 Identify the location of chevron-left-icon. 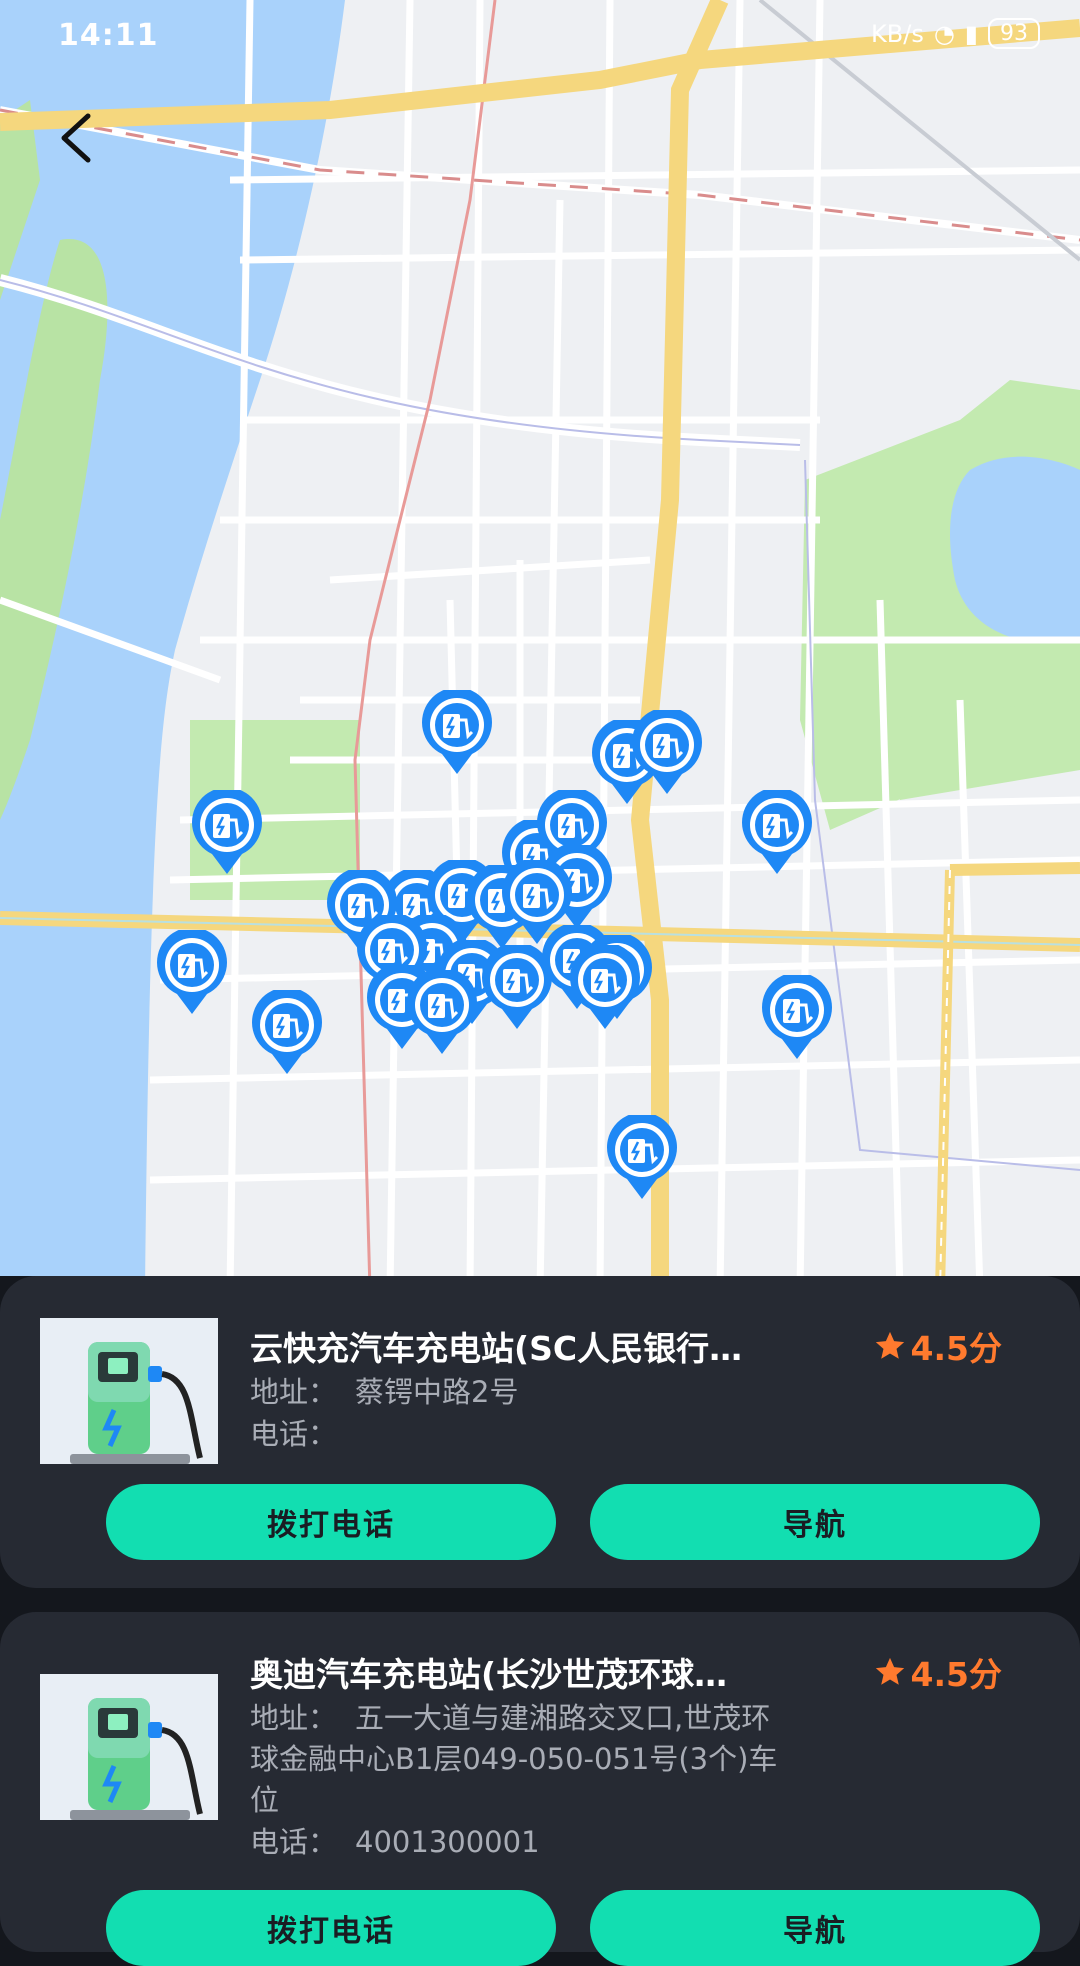
(76, 138).